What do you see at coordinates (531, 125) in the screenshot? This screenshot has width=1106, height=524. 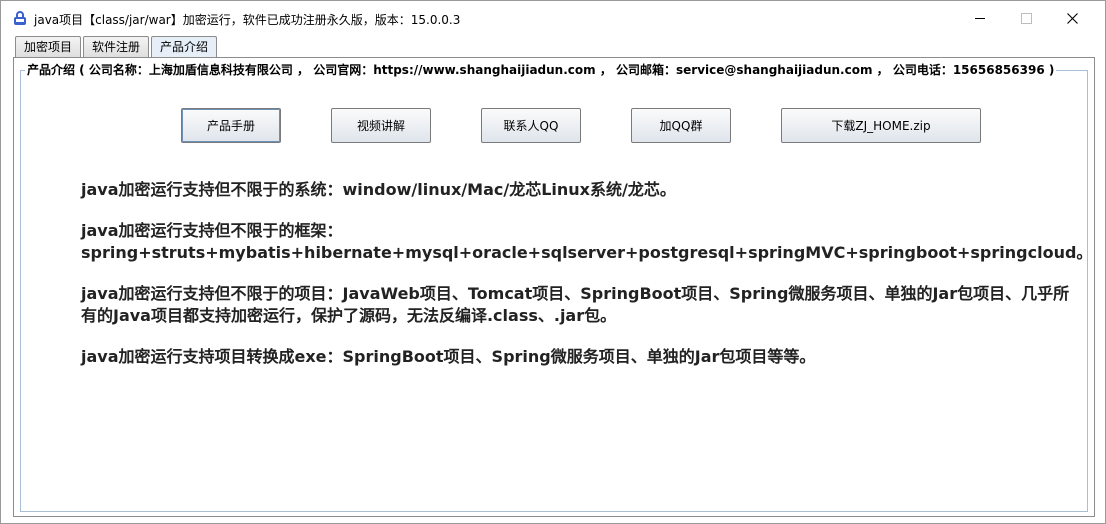 I see `contact-qq-button: 联系人QQ` at bounding box center [531, 125].